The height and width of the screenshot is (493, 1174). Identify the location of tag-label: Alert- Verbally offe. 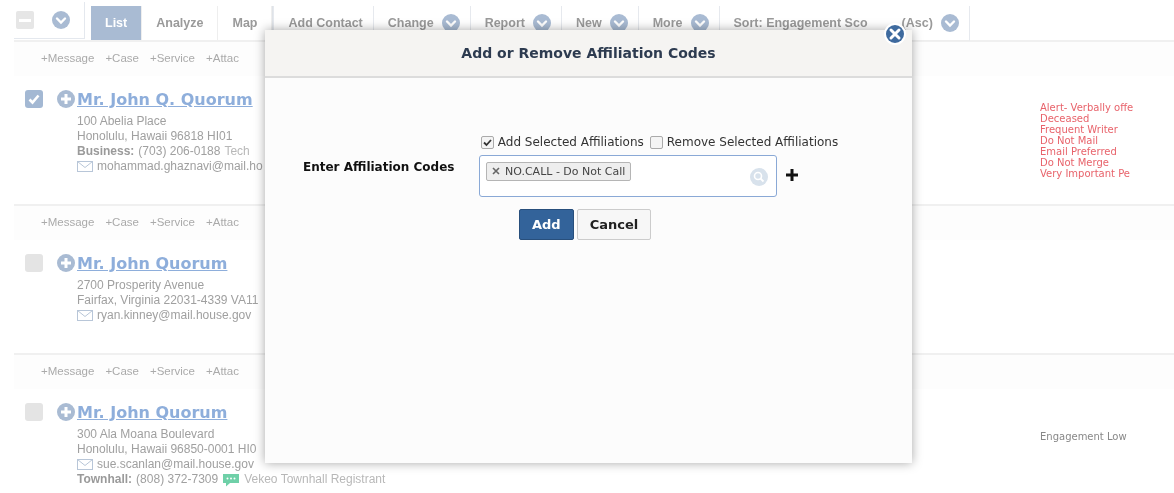
(1087, 107).